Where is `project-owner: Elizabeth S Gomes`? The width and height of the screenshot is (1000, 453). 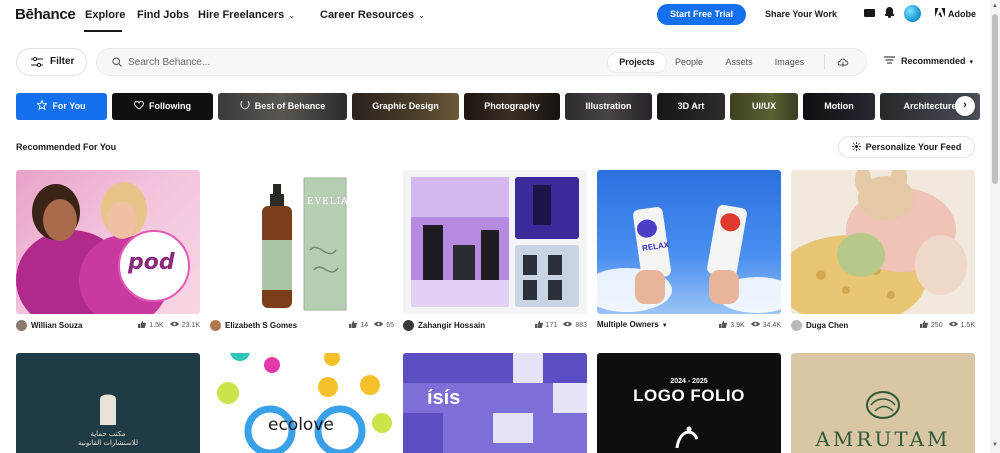
project-owner: Elizabeth S Gomes is located at coordinates (253, 325).